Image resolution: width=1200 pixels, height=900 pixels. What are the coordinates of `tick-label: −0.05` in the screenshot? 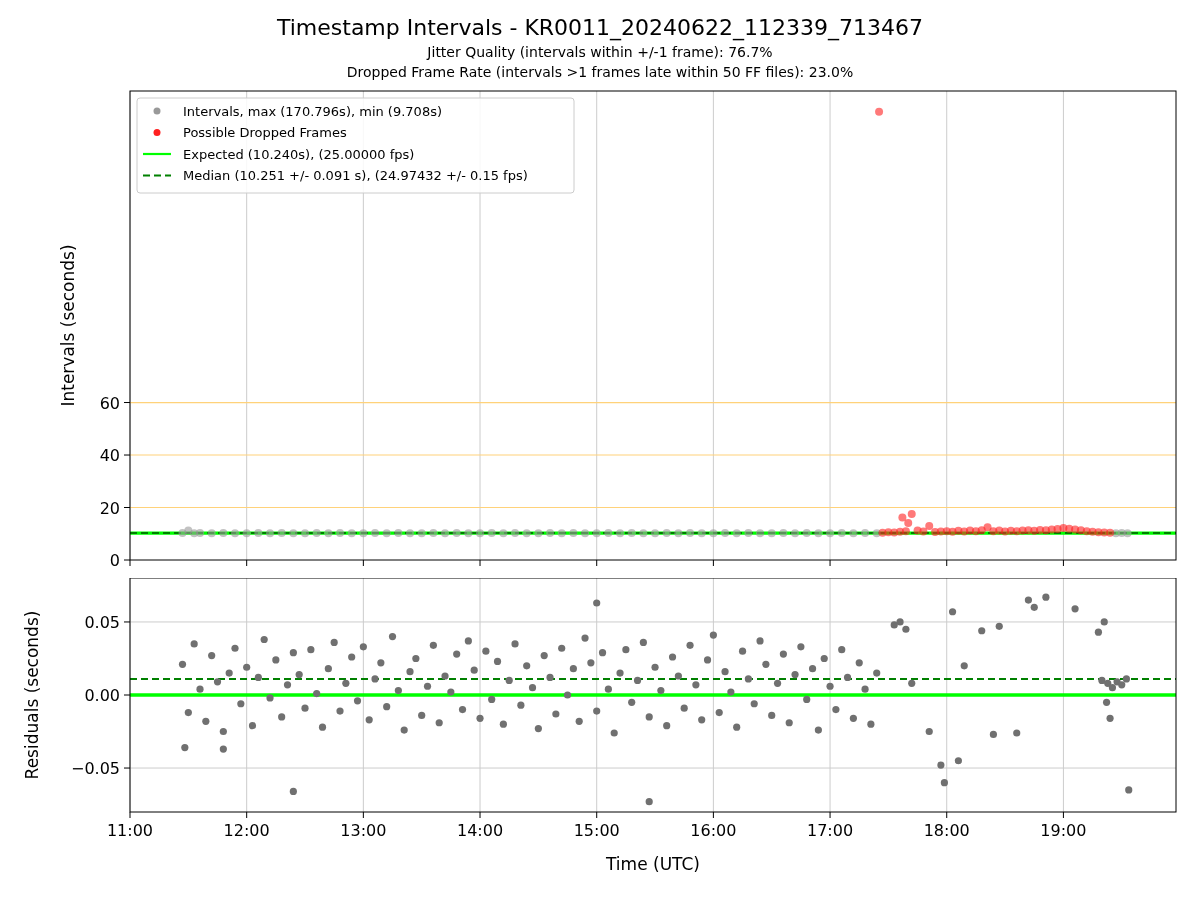 It's located at (95, 769).